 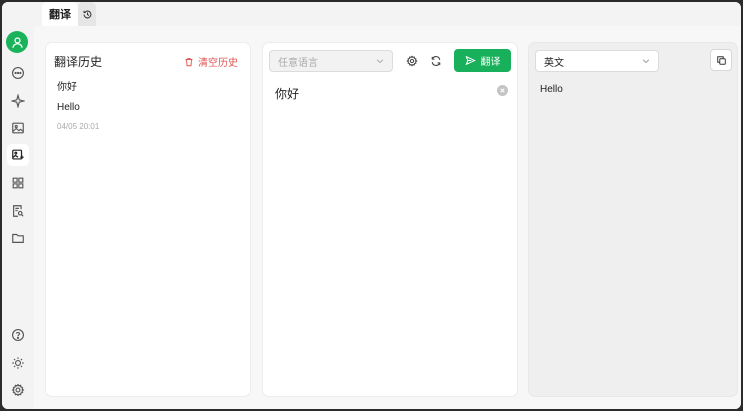 I want to click on history-item-time: 04/05 20:01, so click(x=78, y=126).